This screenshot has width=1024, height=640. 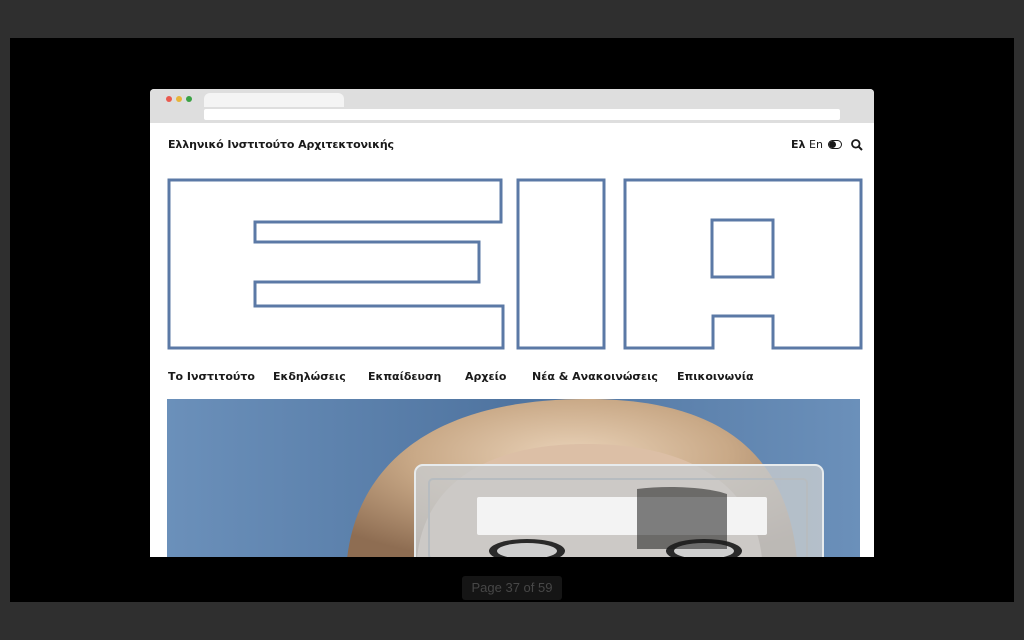 What do you see at coordinates (189, 99) in the screenshot?
I see `maximize-dot-icon` at bounding box center [189, 99].